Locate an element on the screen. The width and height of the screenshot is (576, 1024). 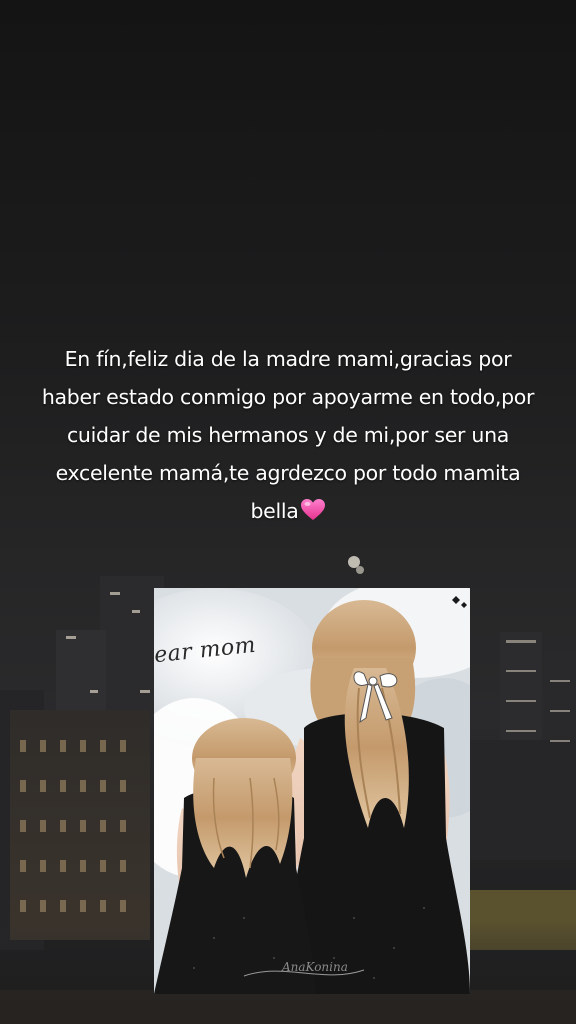
artist-signature: AnaKonina is located at coordinates (315, 967).